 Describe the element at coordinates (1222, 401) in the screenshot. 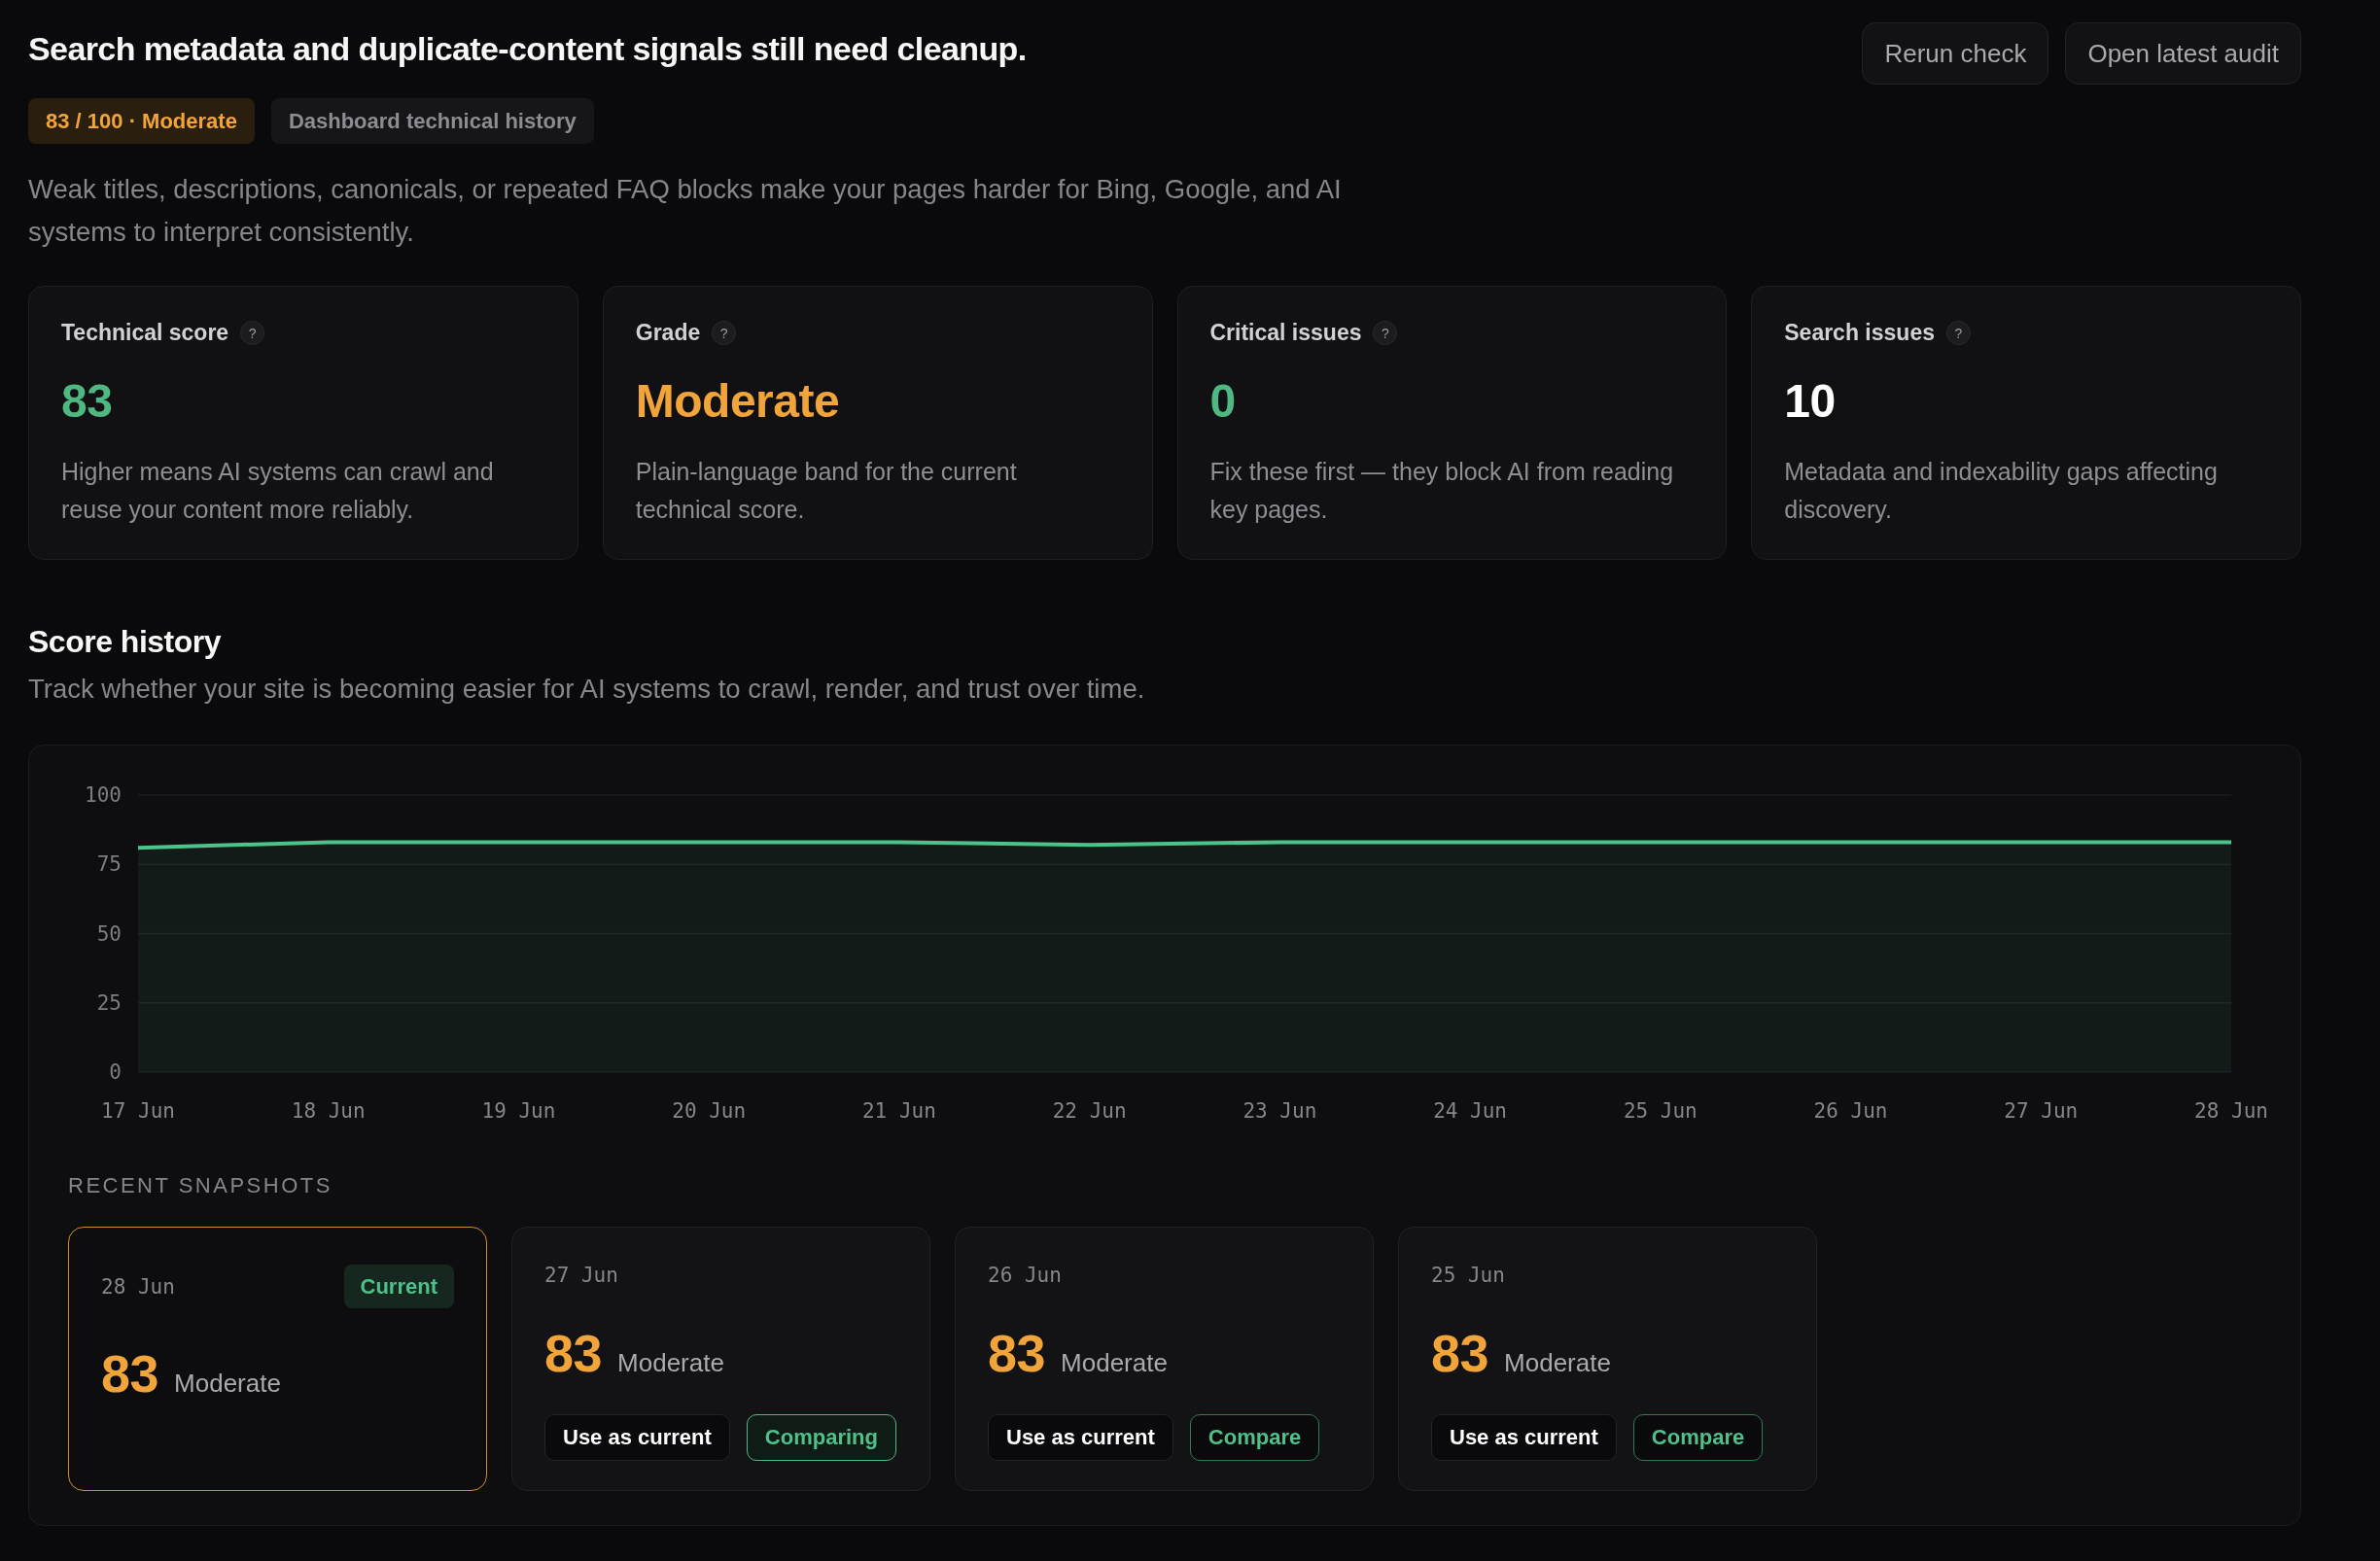

I see `metric-value: 0` at that location.